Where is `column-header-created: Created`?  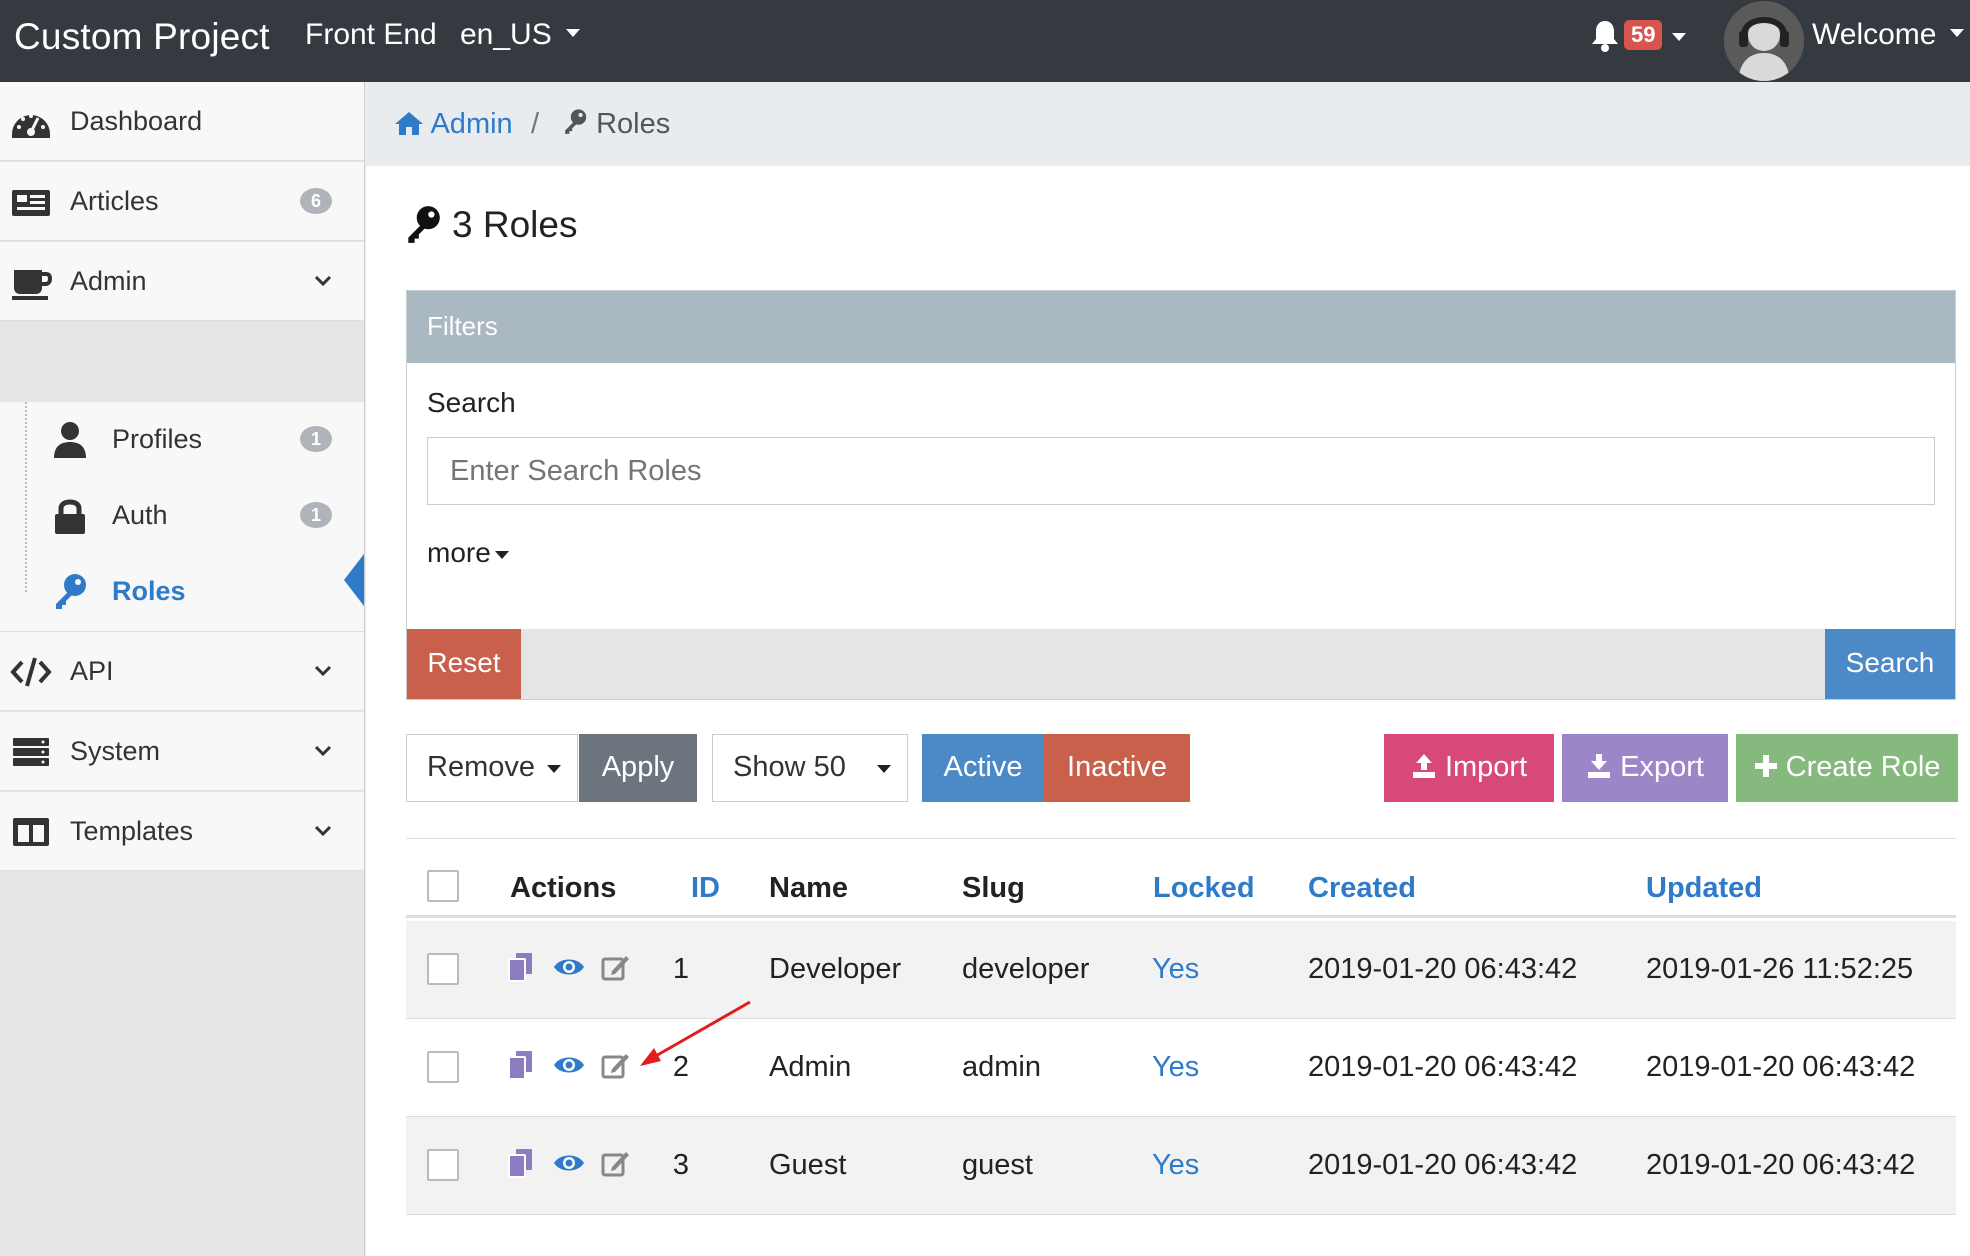 column-header-created: Created is located at coordinates (1362, 888).